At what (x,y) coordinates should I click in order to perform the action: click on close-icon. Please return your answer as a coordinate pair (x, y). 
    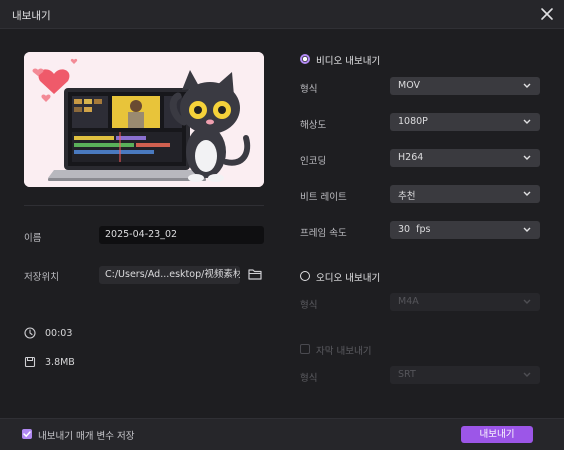
    Looking at the image, I should click on (547, 14).